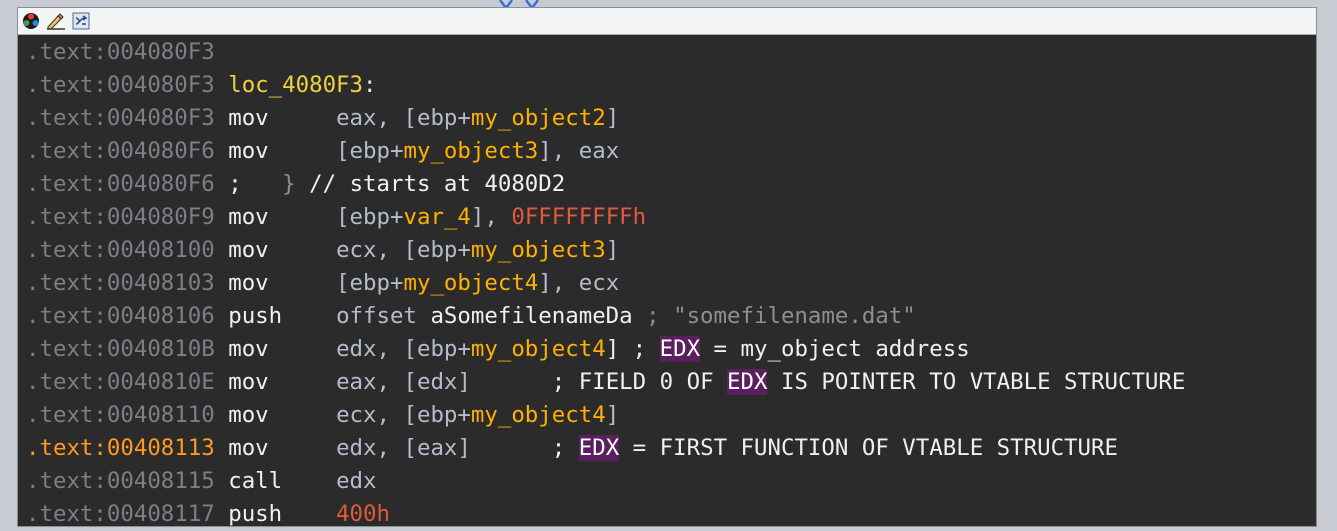 This screenshot has height=531, width=1337. What do you see at coordinates (403, 382) in the screenshot?
I see `operand: eax, [edx]` at bounding box center [403, 382].